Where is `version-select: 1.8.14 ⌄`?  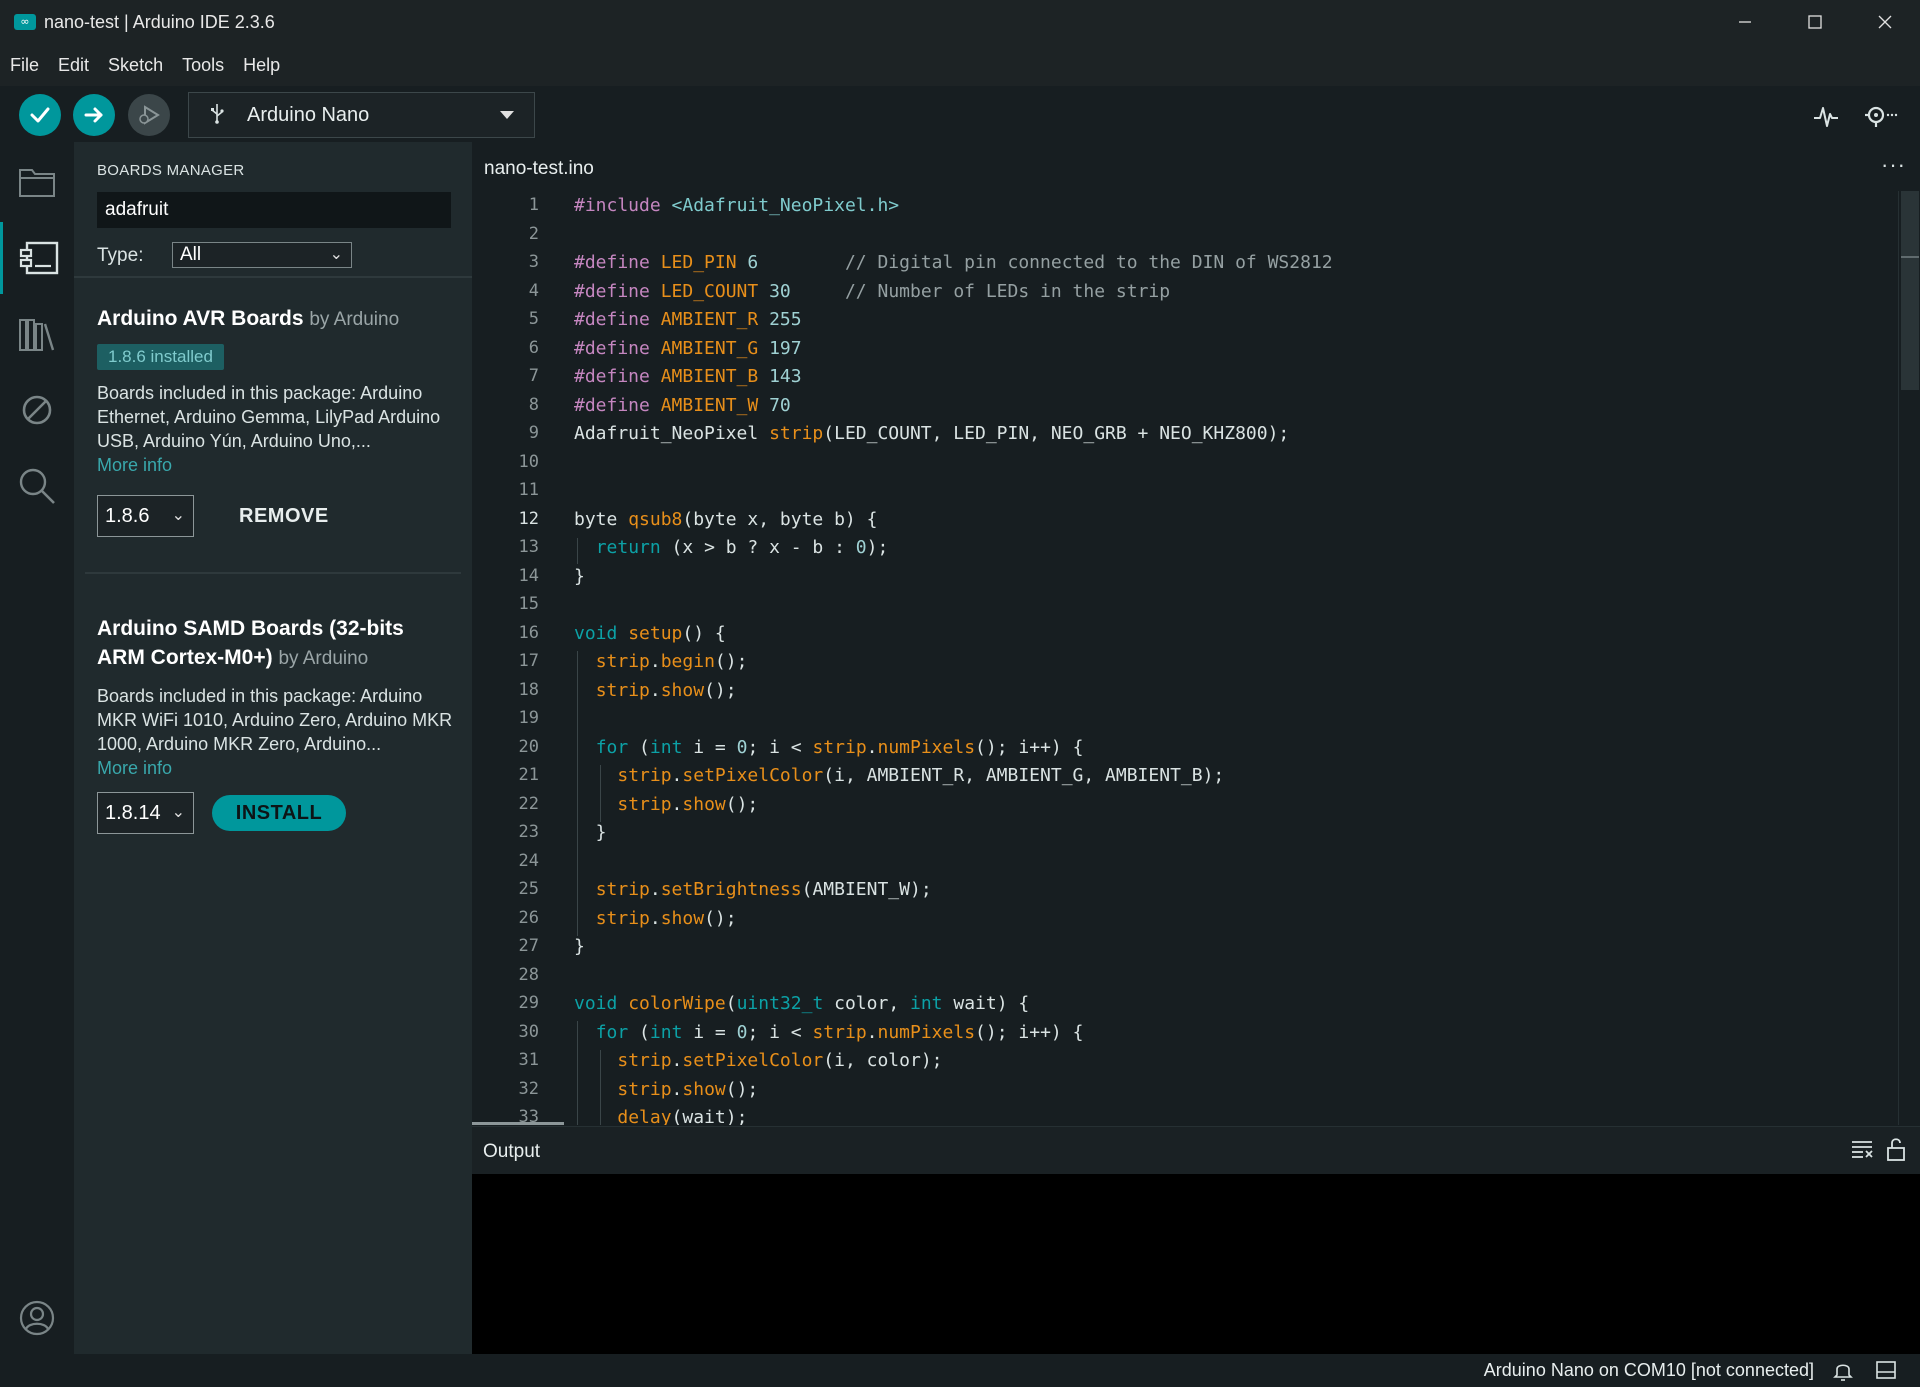
version-select: 1.8.14 ⌄ is located at coordinates (145, 813).